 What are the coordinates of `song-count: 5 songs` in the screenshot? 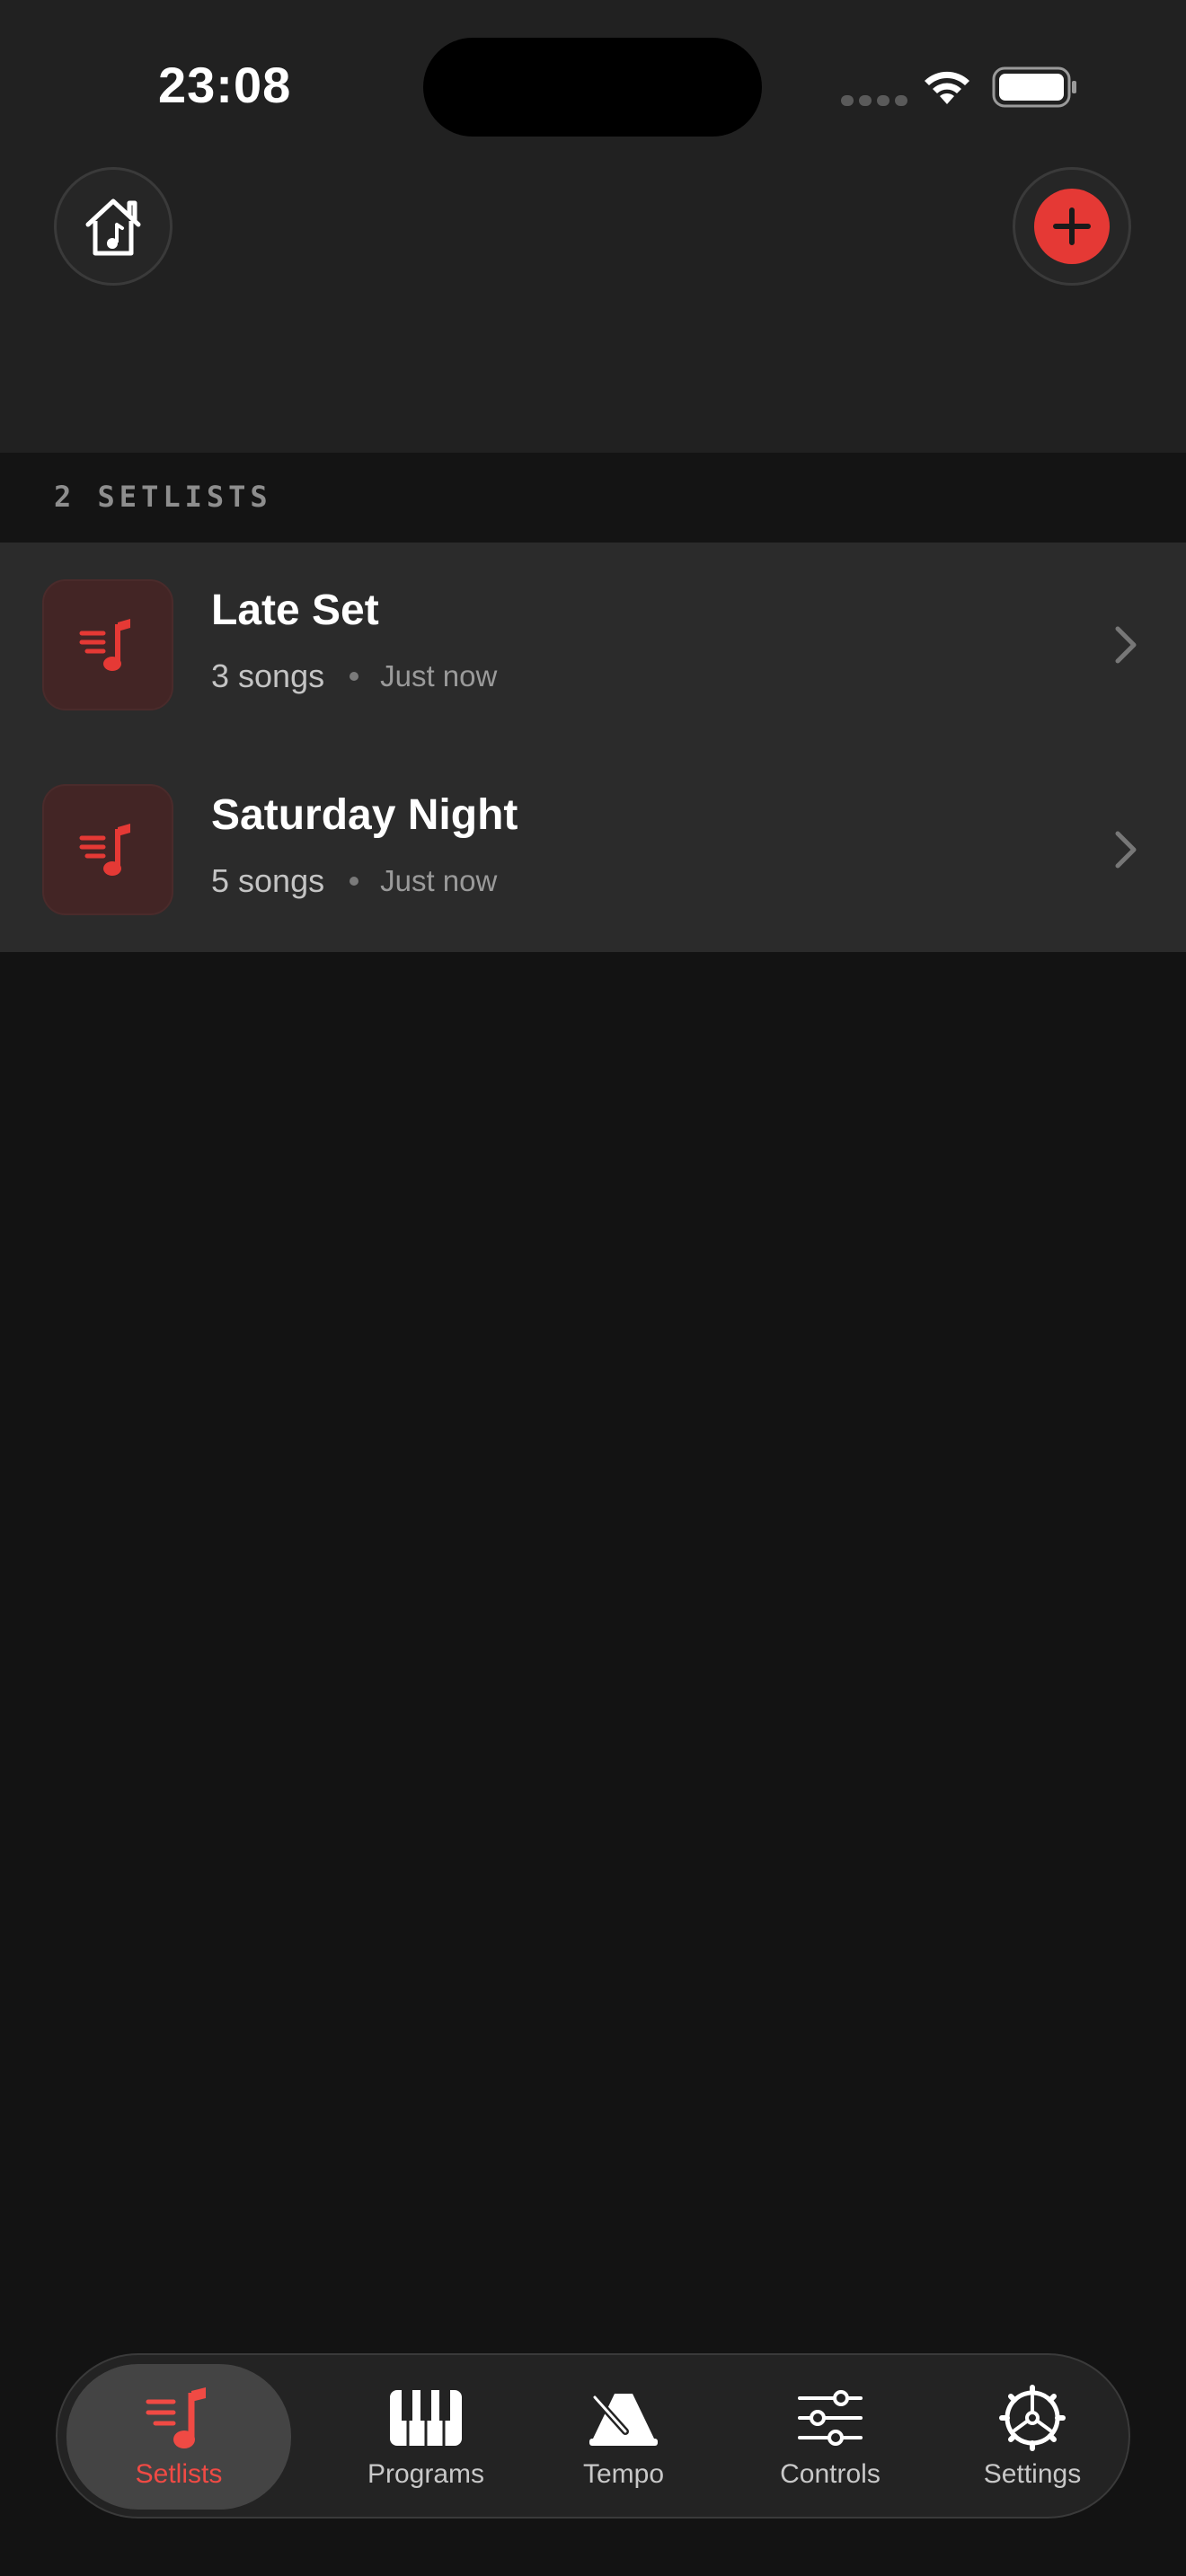 It's located at (268, 880).